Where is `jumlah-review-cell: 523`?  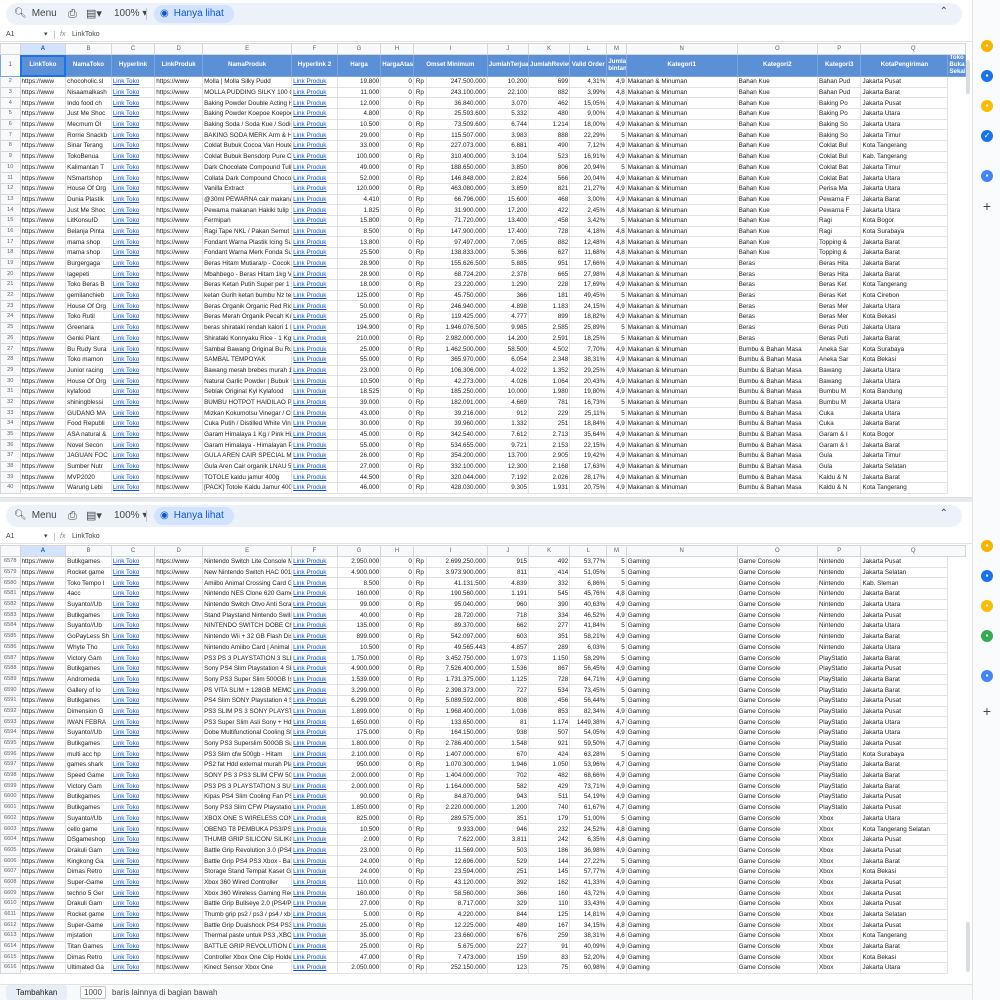
jumlah-review-cell: 523 is located at coordinates (549, 156).